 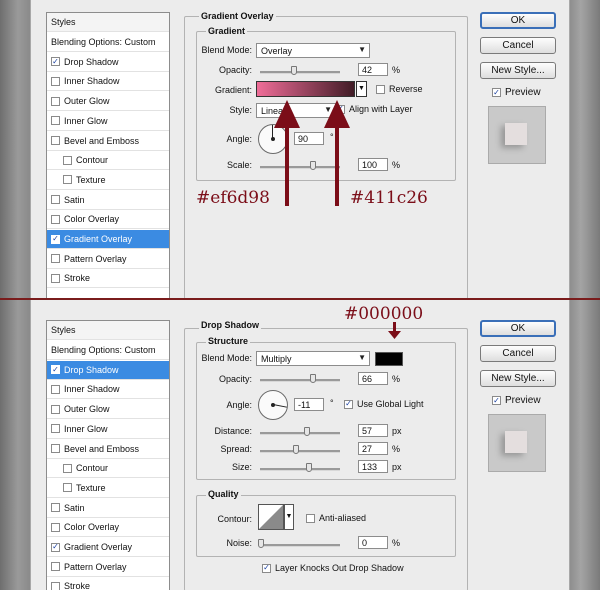 I want to click on style-item-satin: Satin, so click(x=108, y=508).